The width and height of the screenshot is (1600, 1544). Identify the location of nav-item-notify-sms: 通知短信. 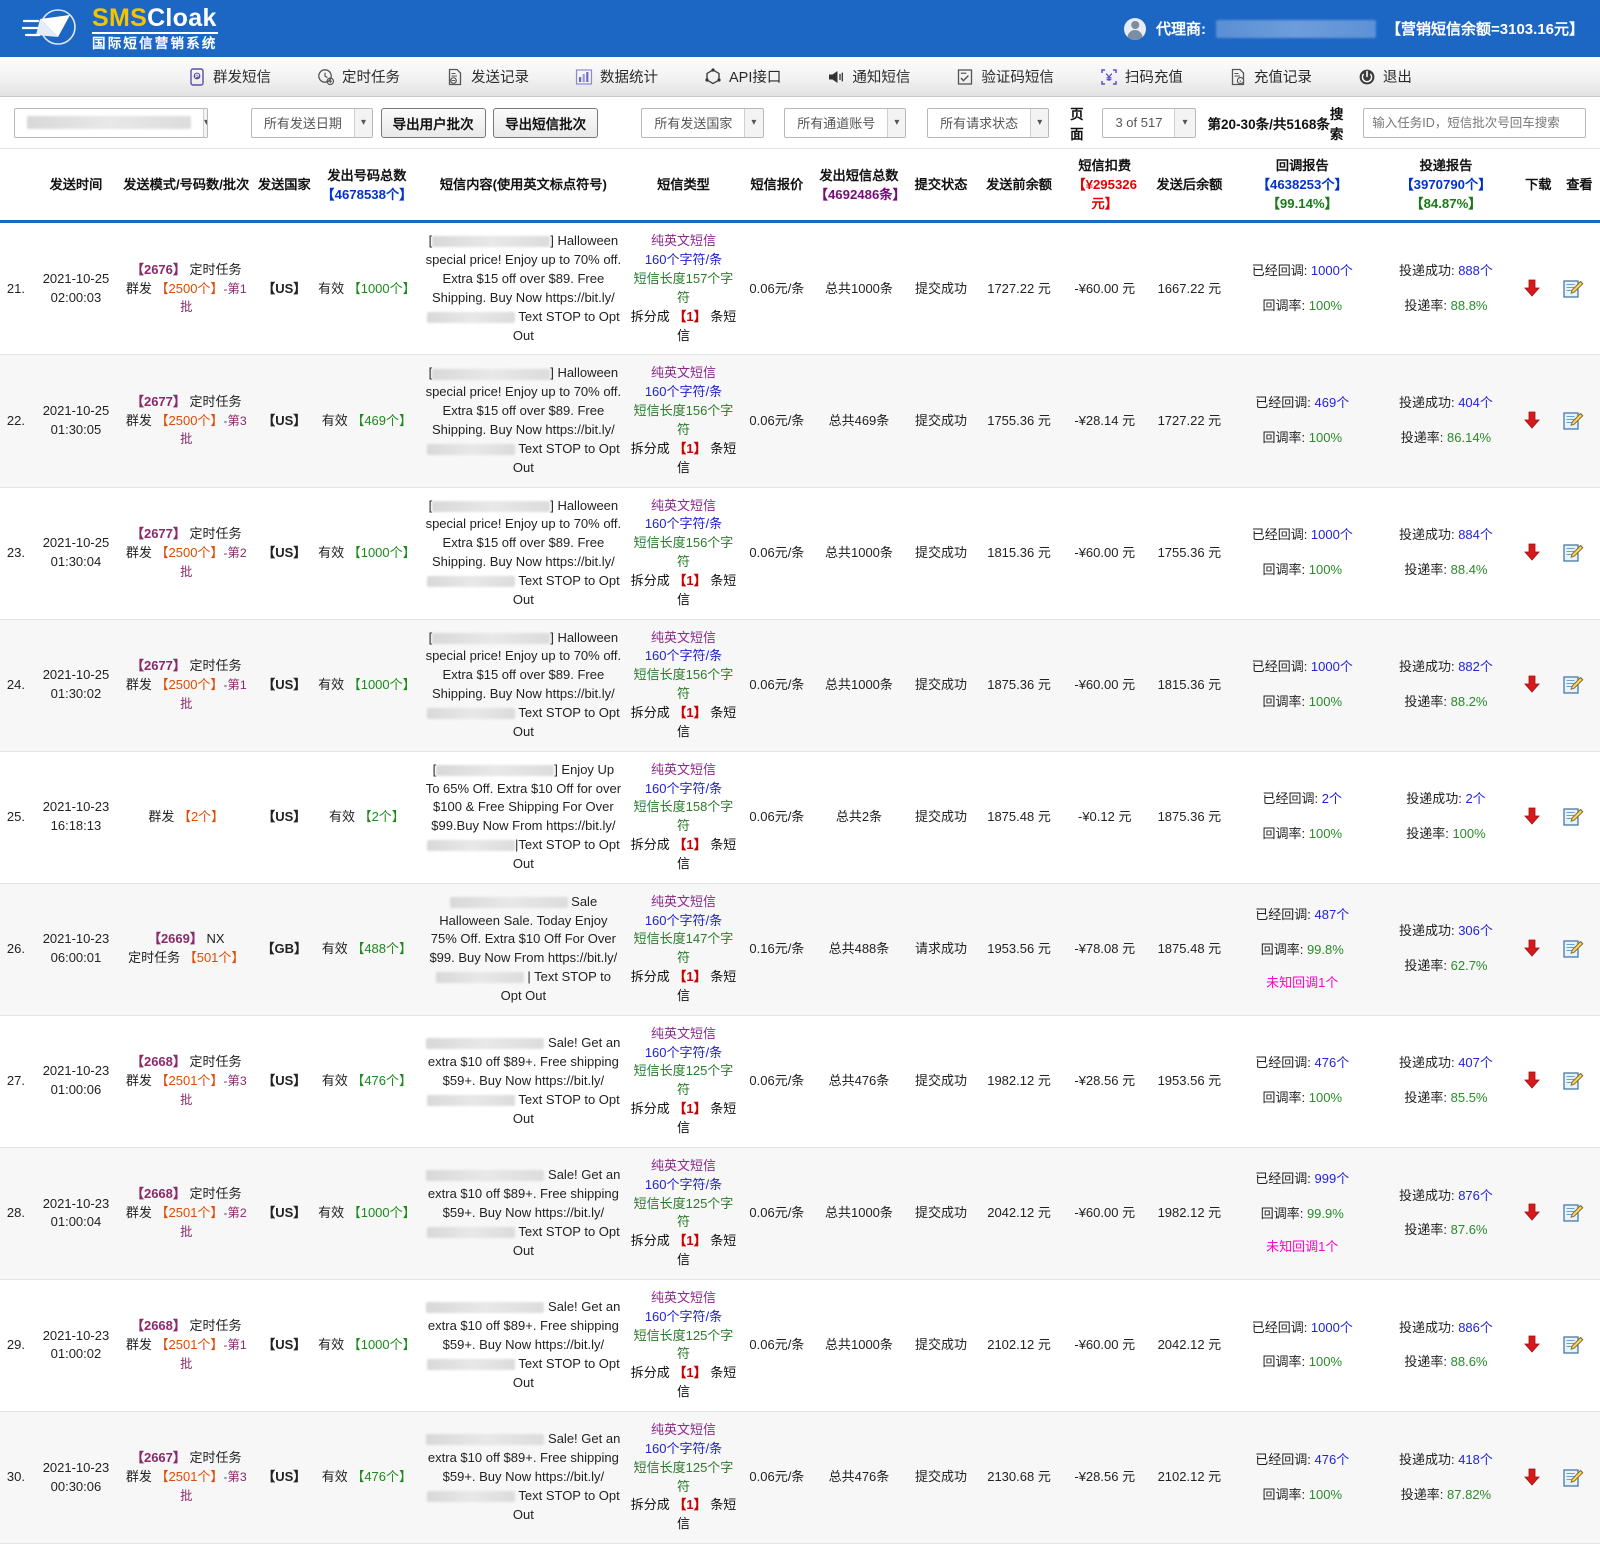
(868, 76).